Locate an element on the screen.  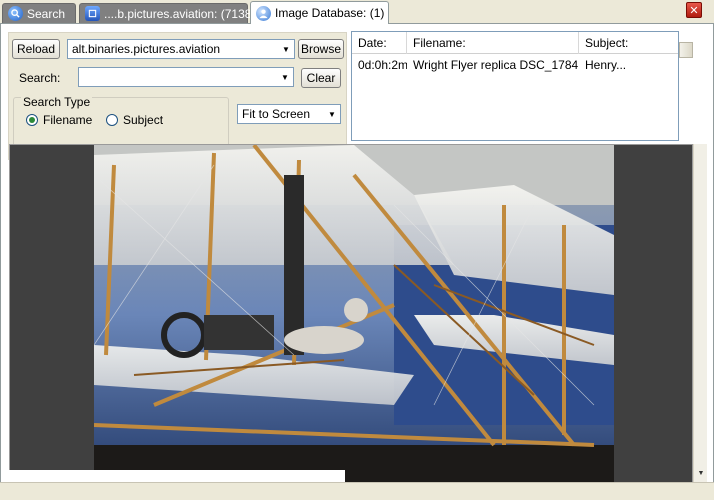
fit-mode-select: Fit to Screen ▼ is located at coordinates (289, 114).